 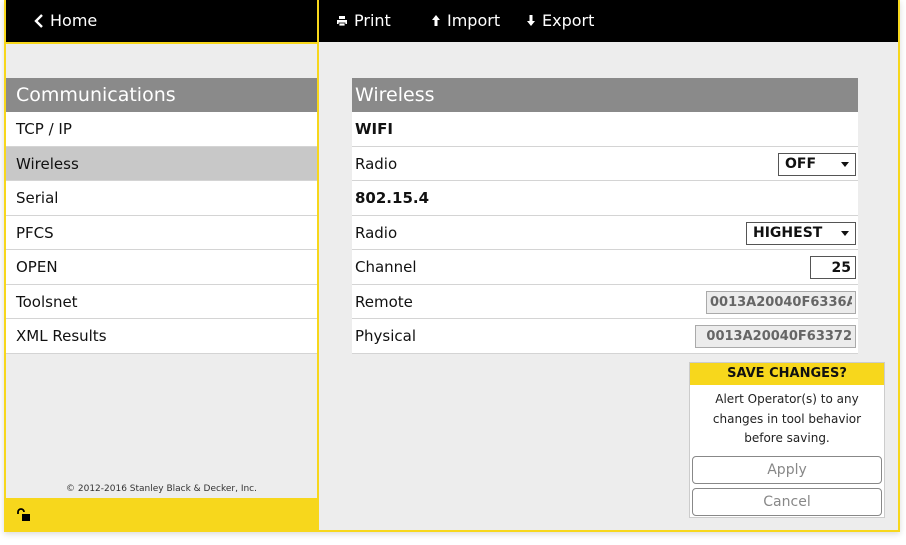 I want to click on arrow-down-icon, so click(x=531, y=20).